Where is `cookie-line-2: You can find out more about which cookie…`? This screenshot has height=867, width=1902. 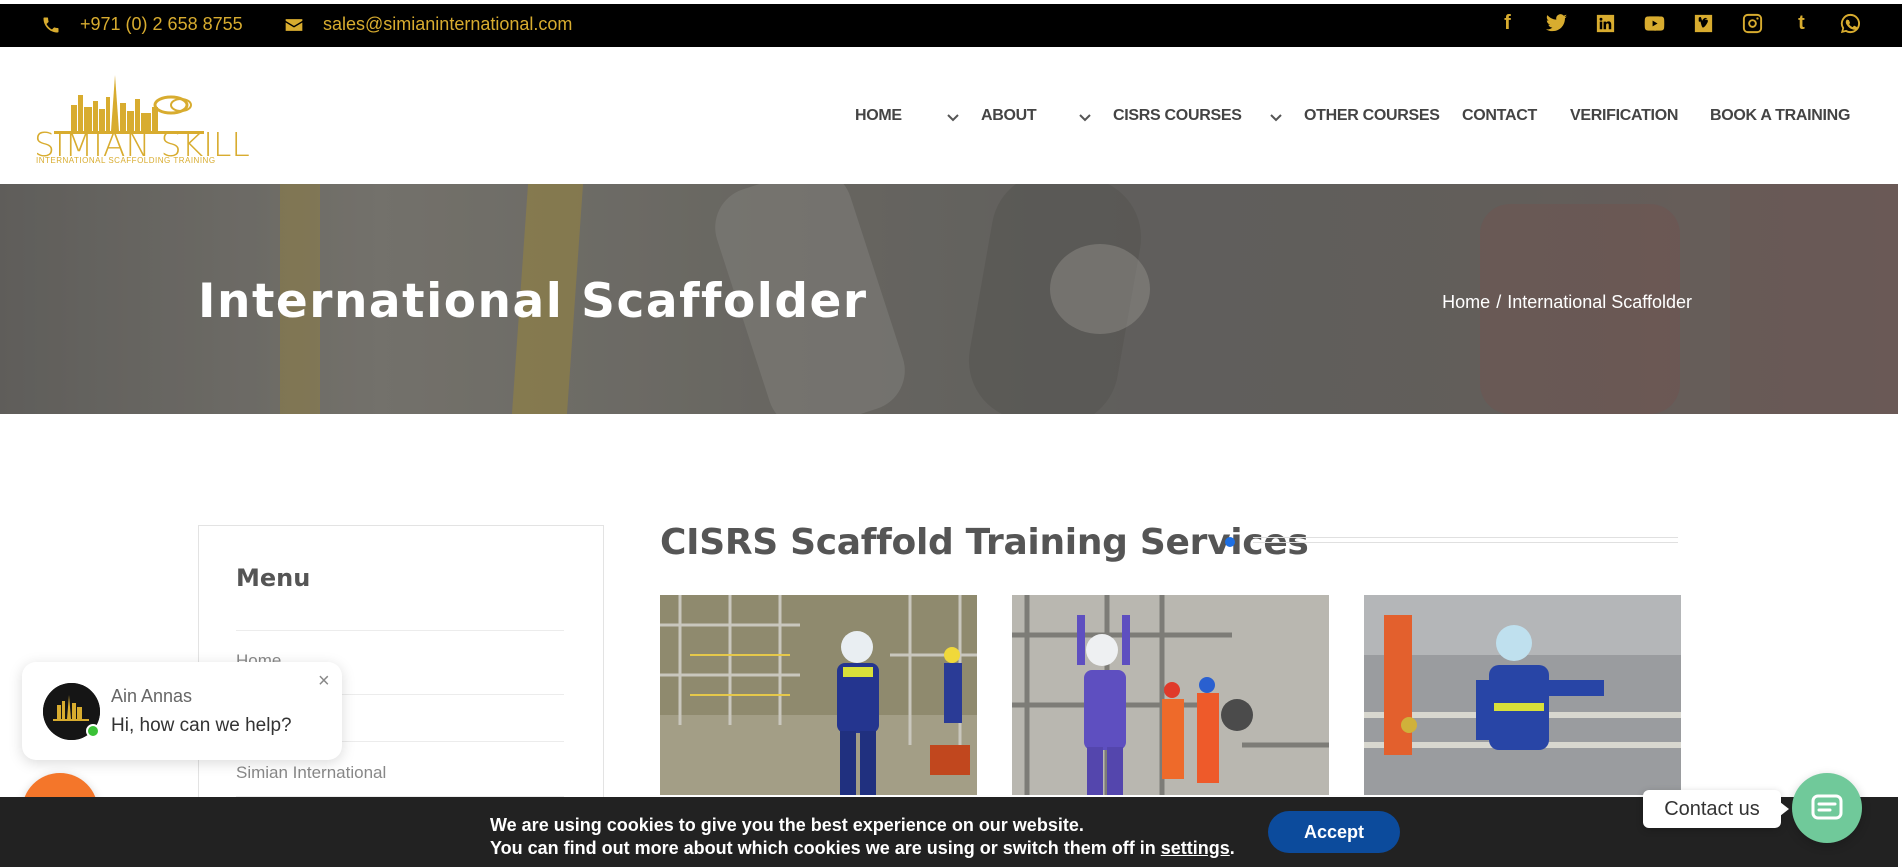 cookie-line-2: You can find out more about which cookie… is located at coordinates (862, 848).